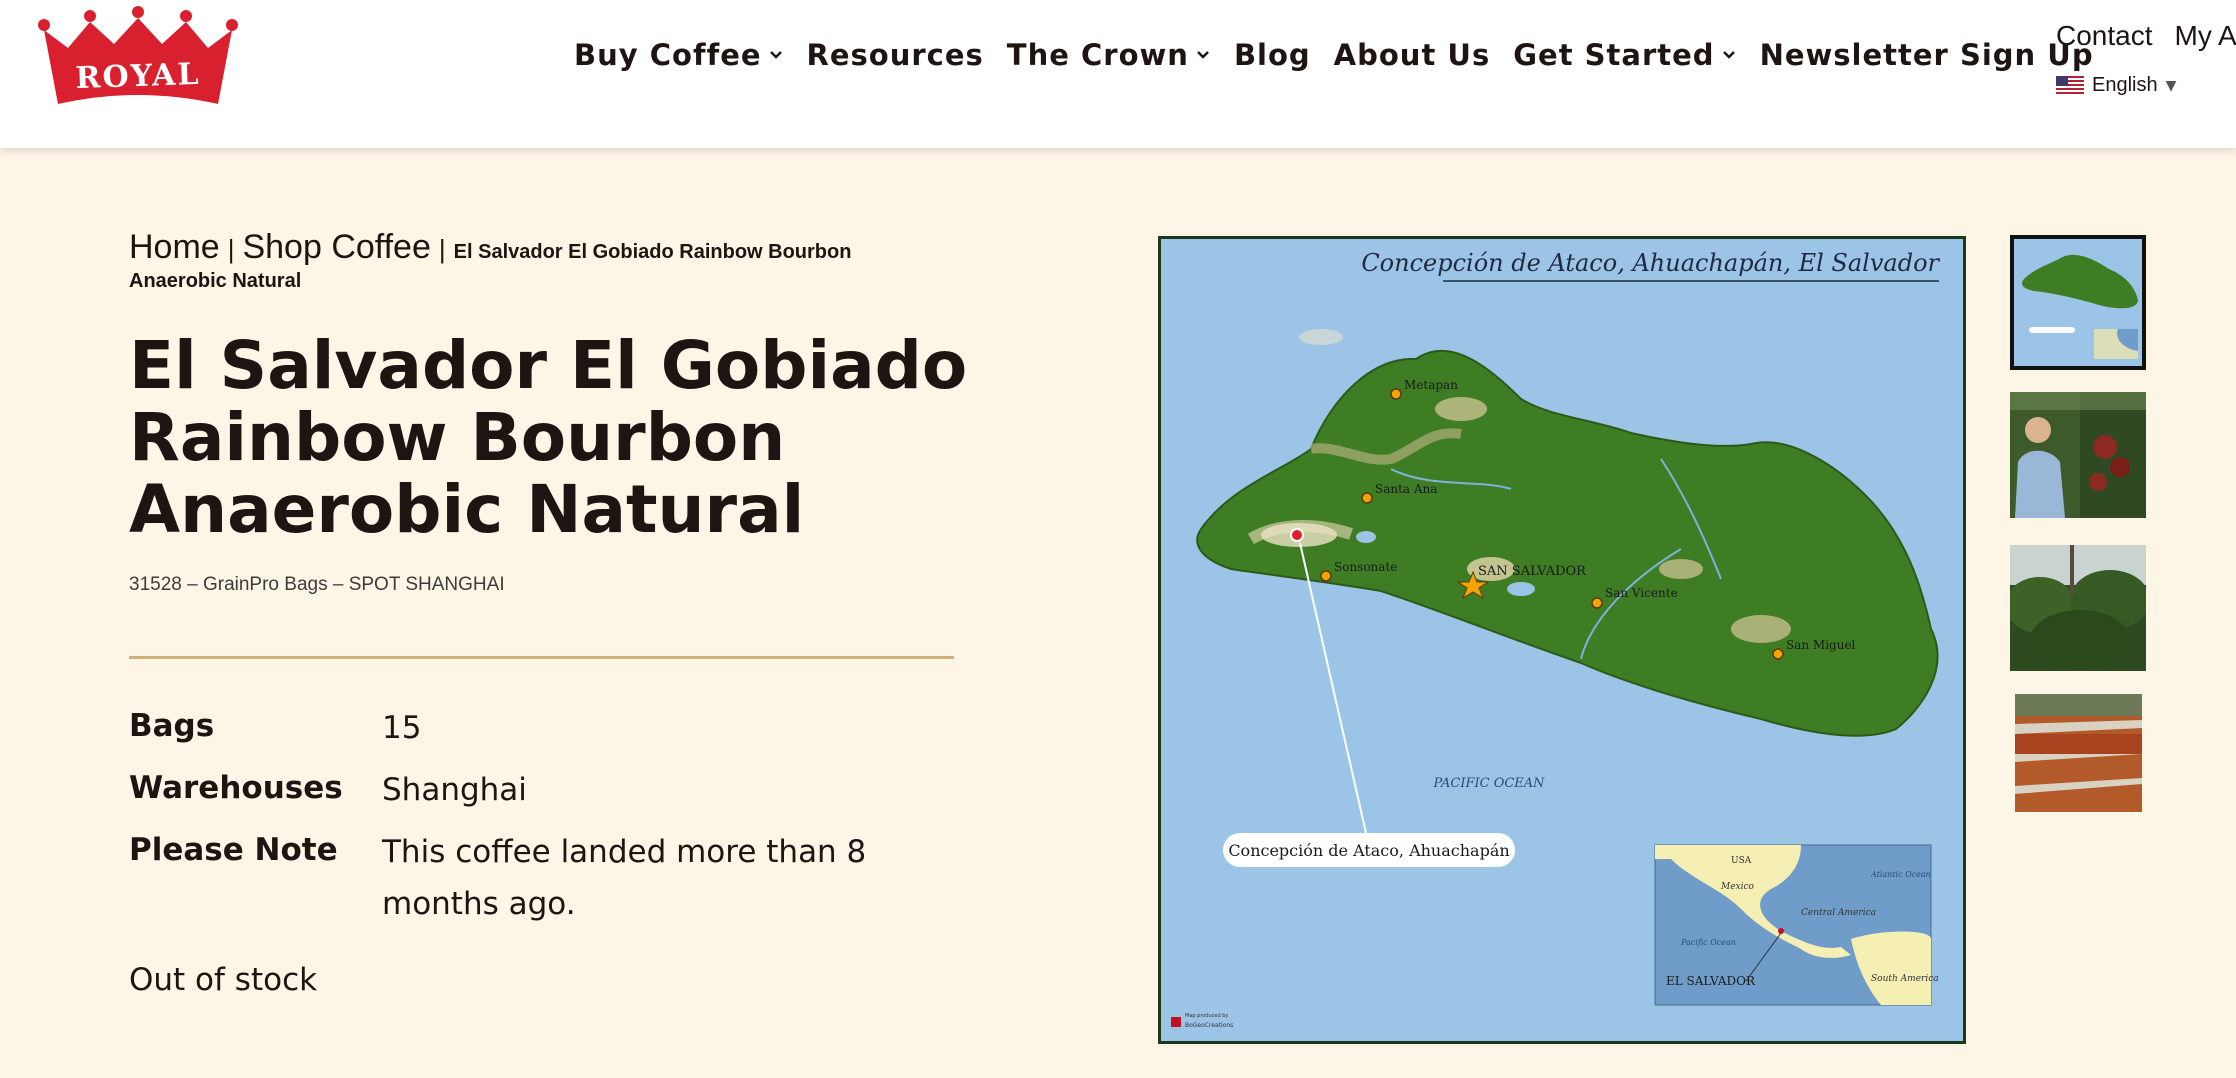 Image resolution: width=2236 pixels, height=1078 pixels. Describe the element at coordinates (679, 55) in the screenshot. I see `nav-buy-coffee: Buy Coffee` at that location.